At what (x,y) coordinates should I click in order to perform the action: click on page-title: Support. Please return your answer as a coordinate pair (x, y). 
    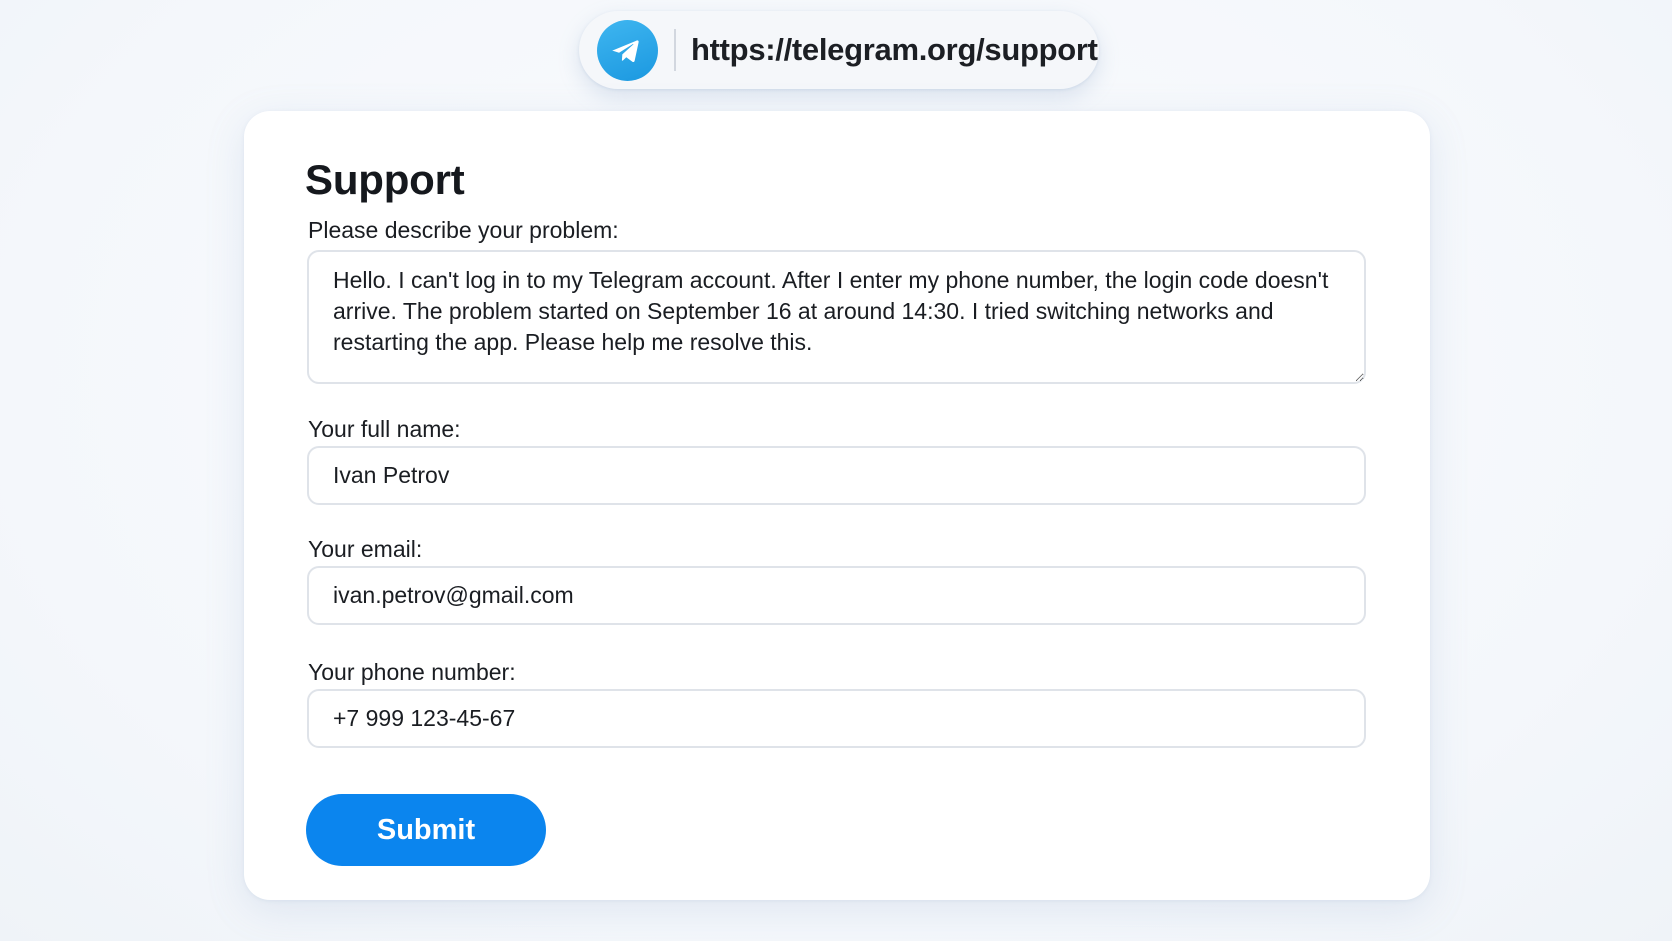
    Looking at the image, I should click on (385, 179).